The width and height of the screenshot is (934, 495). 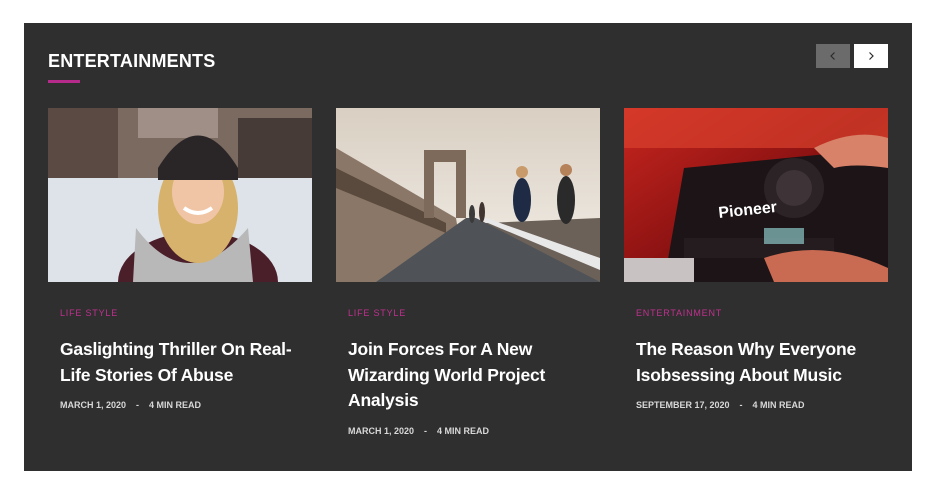 I want to click on carousel-next-button, so click(x=871, y=56).